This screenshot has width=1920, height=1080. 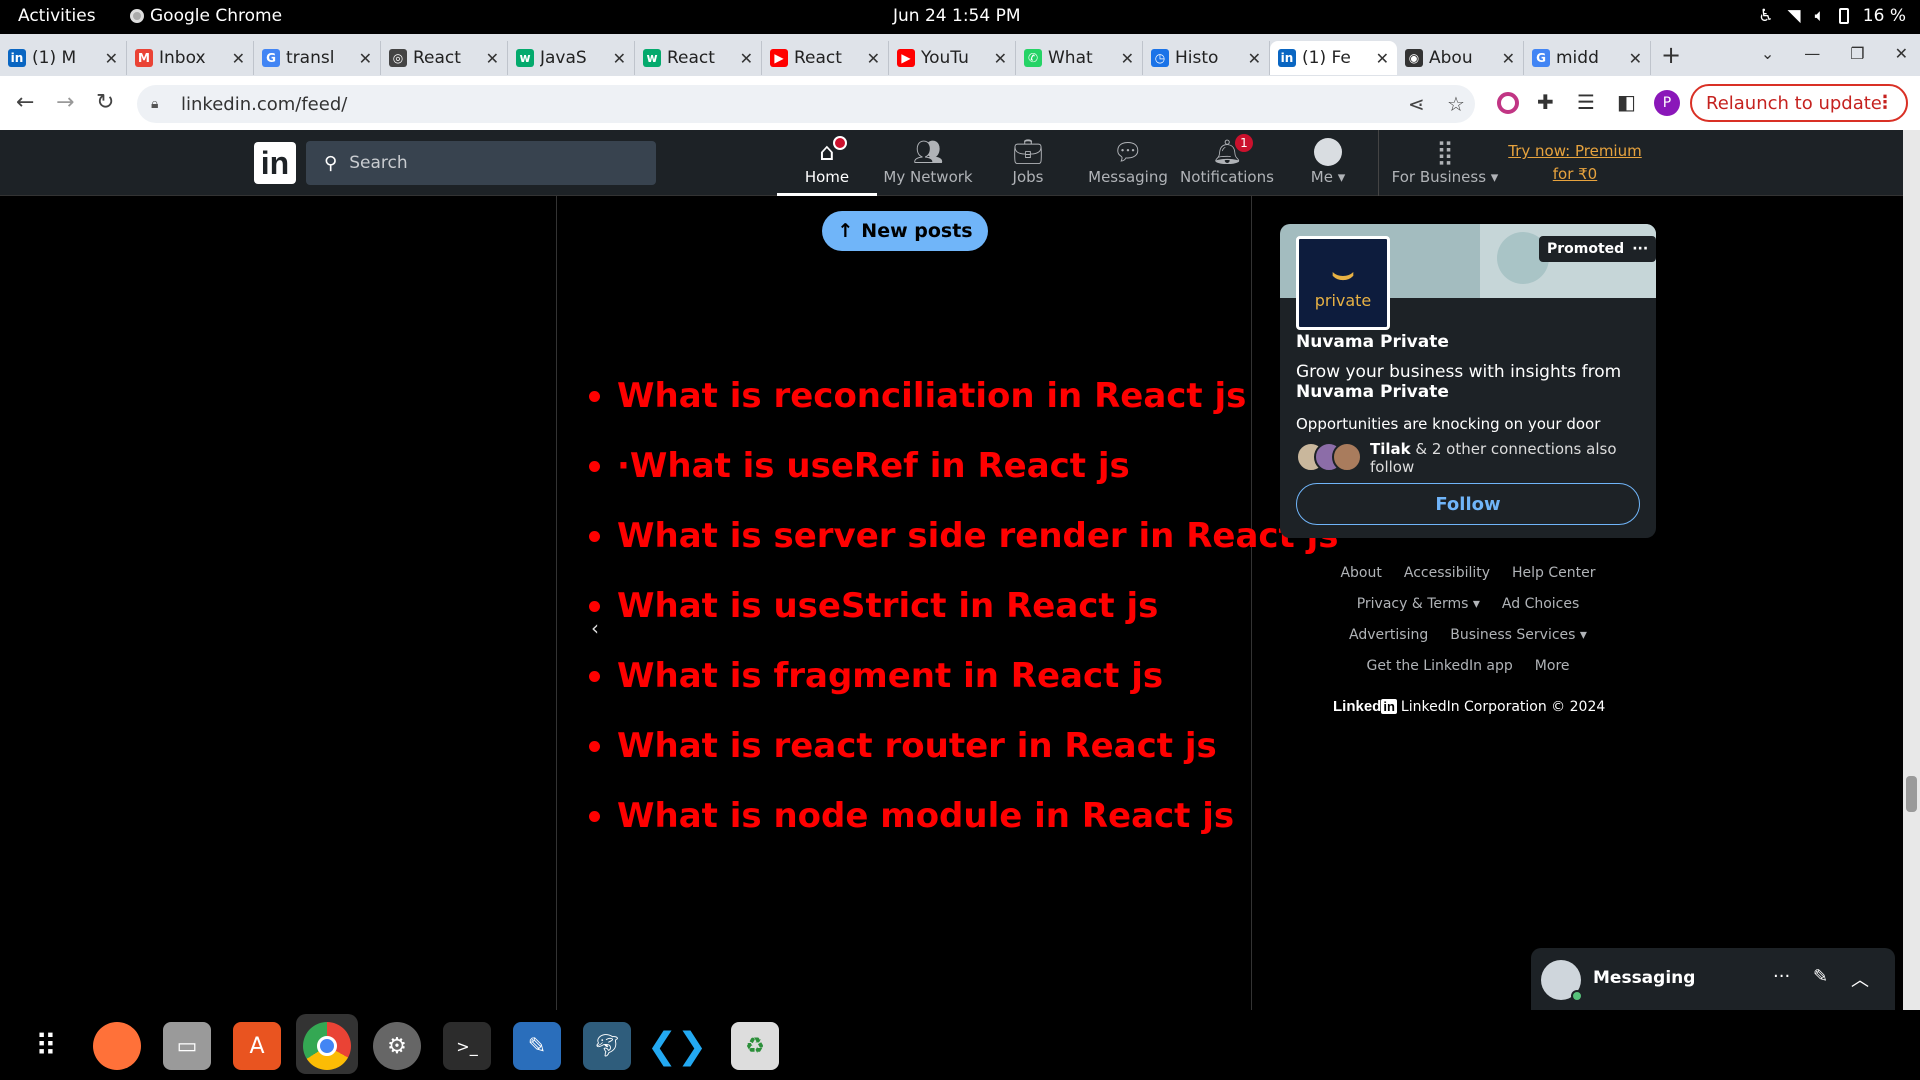 What do you see at coordinates (1820, 976) in the screenshot?
I see `compose-icon: ✎` at bounding box center [1820, 976].